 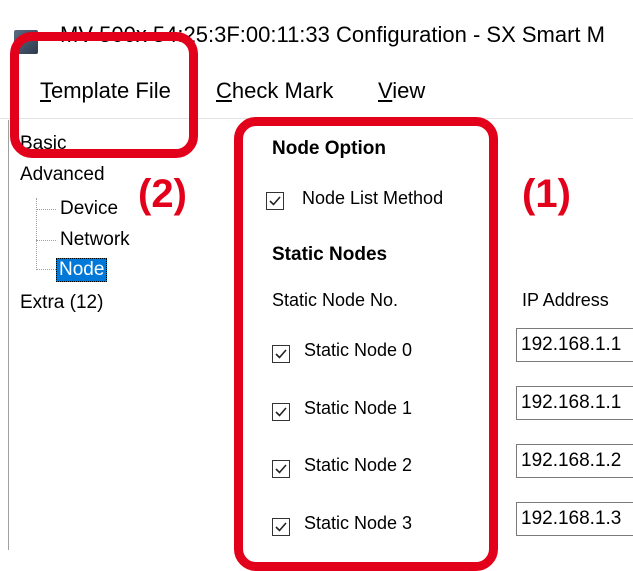 I want to click on tree-item-advanced: Advanced, so click(x=62, y=175).